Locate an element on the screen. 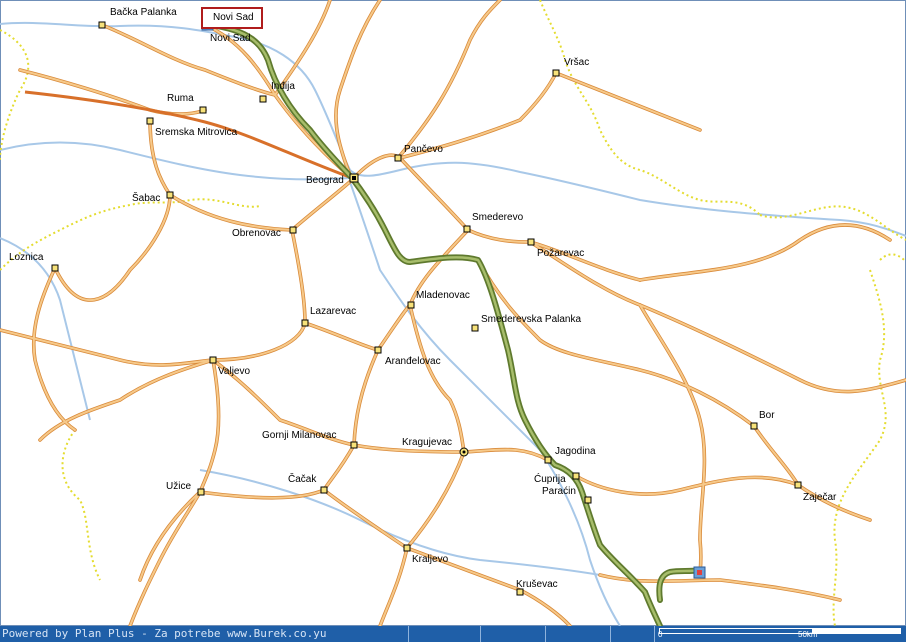 The height and width of the screenshot is (642, 906). city-label-kraljevo: Kraljevo is located at coordinates (430, 559).